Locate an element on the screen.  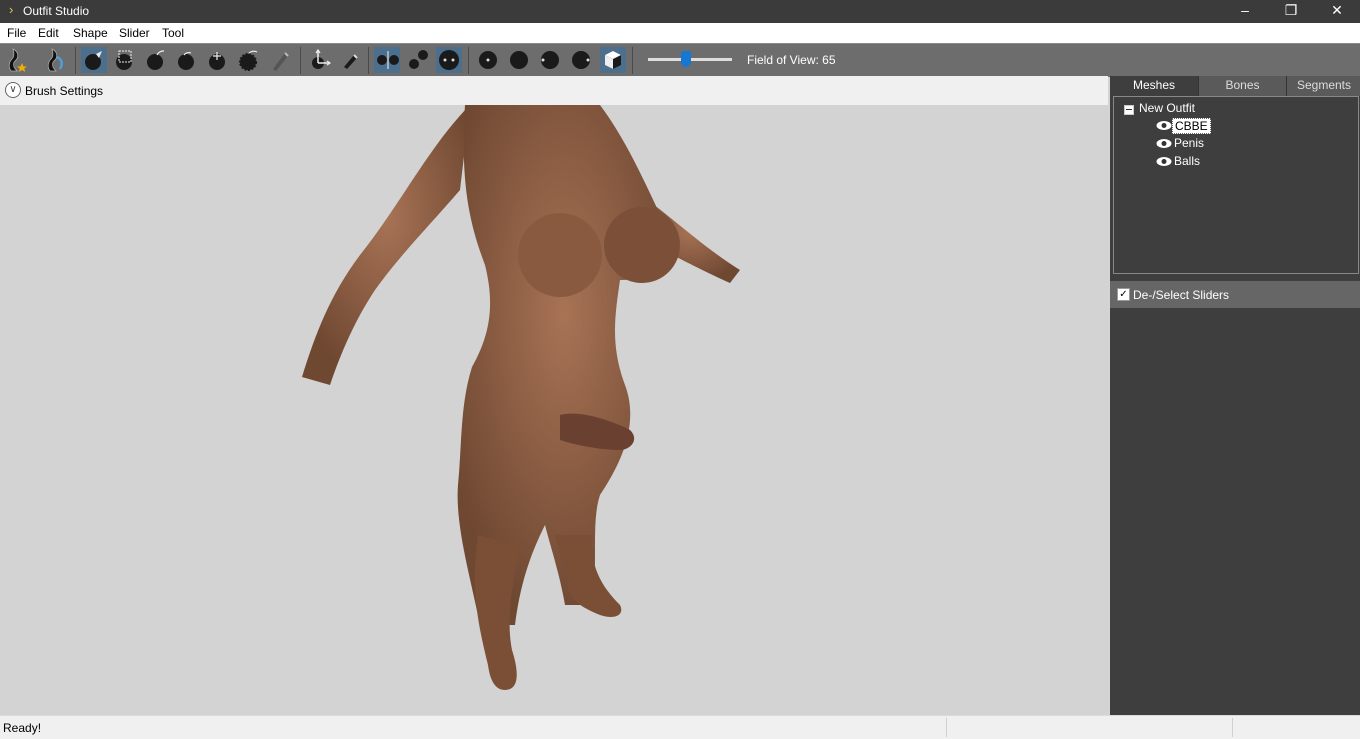
status-text: Ready! is located at coordinates (22, 728).